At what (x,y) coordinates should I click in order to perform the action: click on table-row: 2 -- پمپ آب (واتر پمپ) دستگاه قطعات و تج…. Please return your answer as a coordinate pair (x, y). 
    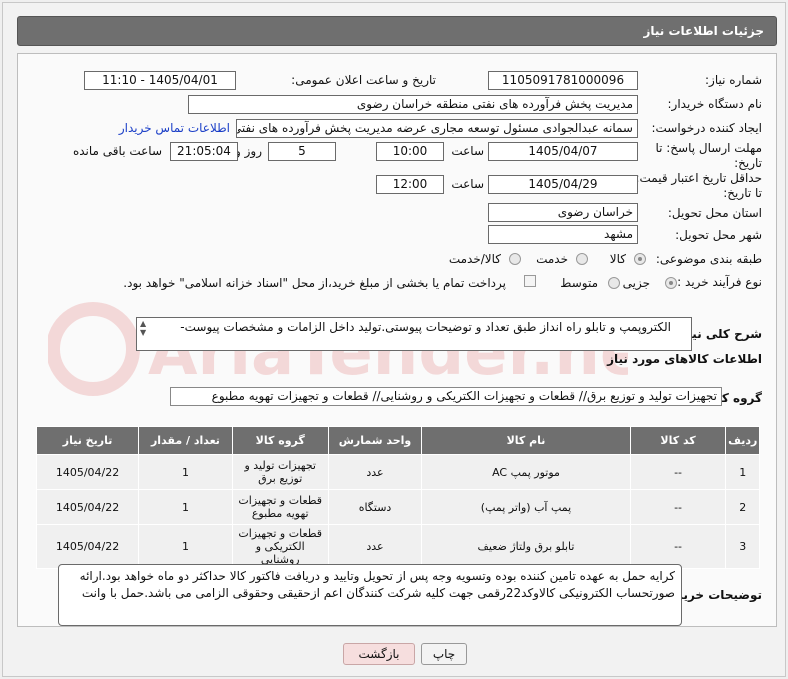
    Looking at the image, I should click on (397, 507).